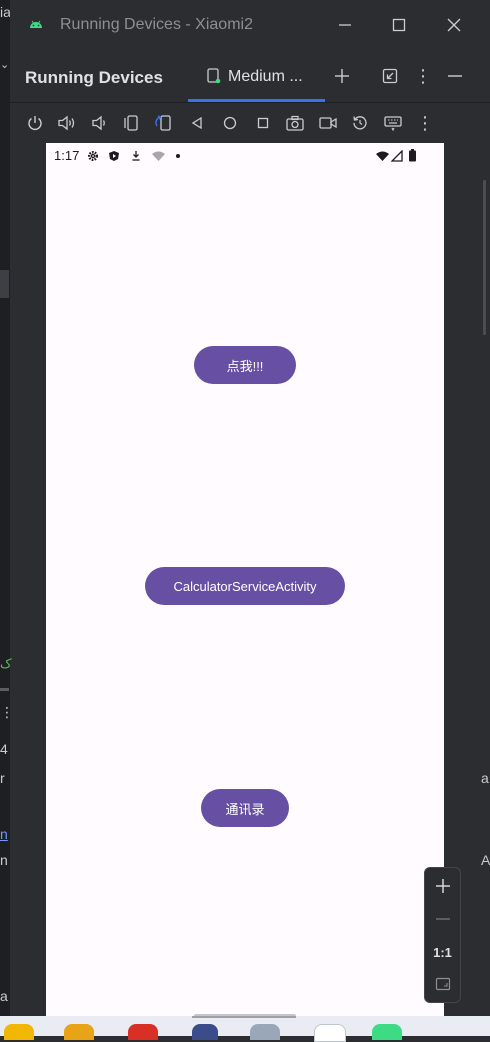 Image resolution: width=490 pixels, height=1042 pixels. Describe the element at coordinates (484, 257) in the screenshot. I see `vertical-scrollbar` at that location.